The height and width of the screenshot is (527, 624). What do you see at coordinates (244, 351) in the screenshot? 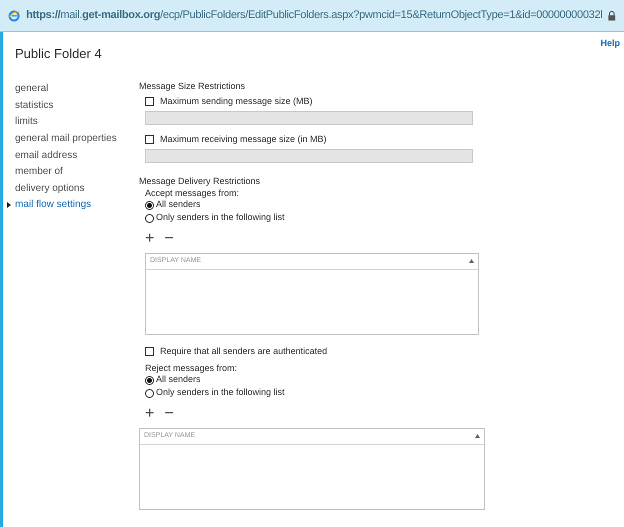
I see `checkbox-label: Require that all senders are authenticated` at bounding box center [244, 351].